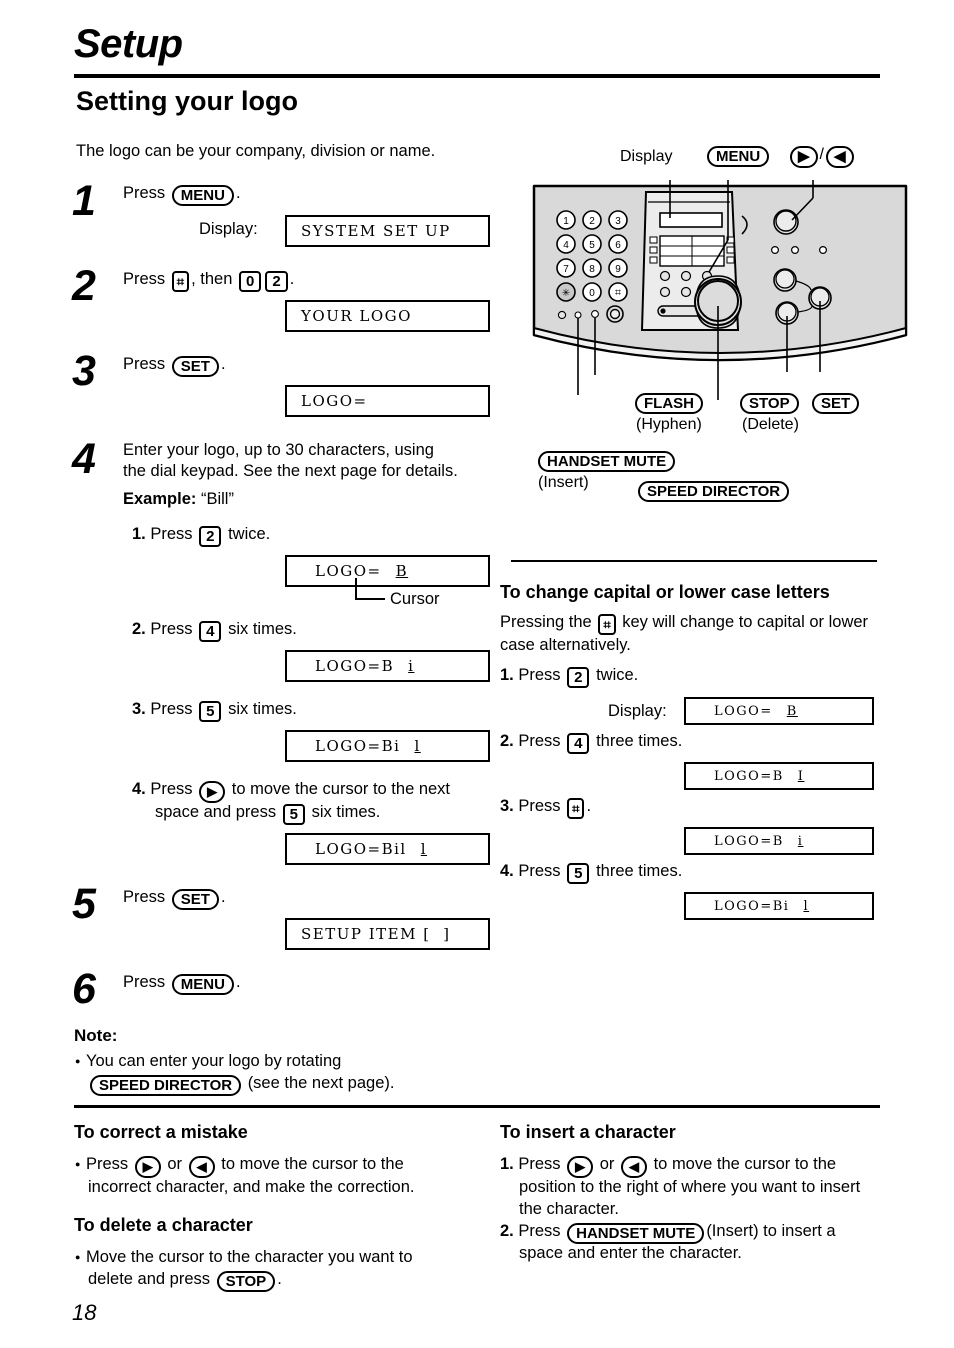 This screenshot has height=1348, width=954. Describe the element at coordinates (212, 279) in the screenshot. I see `step-2-mid: , then` at that location.